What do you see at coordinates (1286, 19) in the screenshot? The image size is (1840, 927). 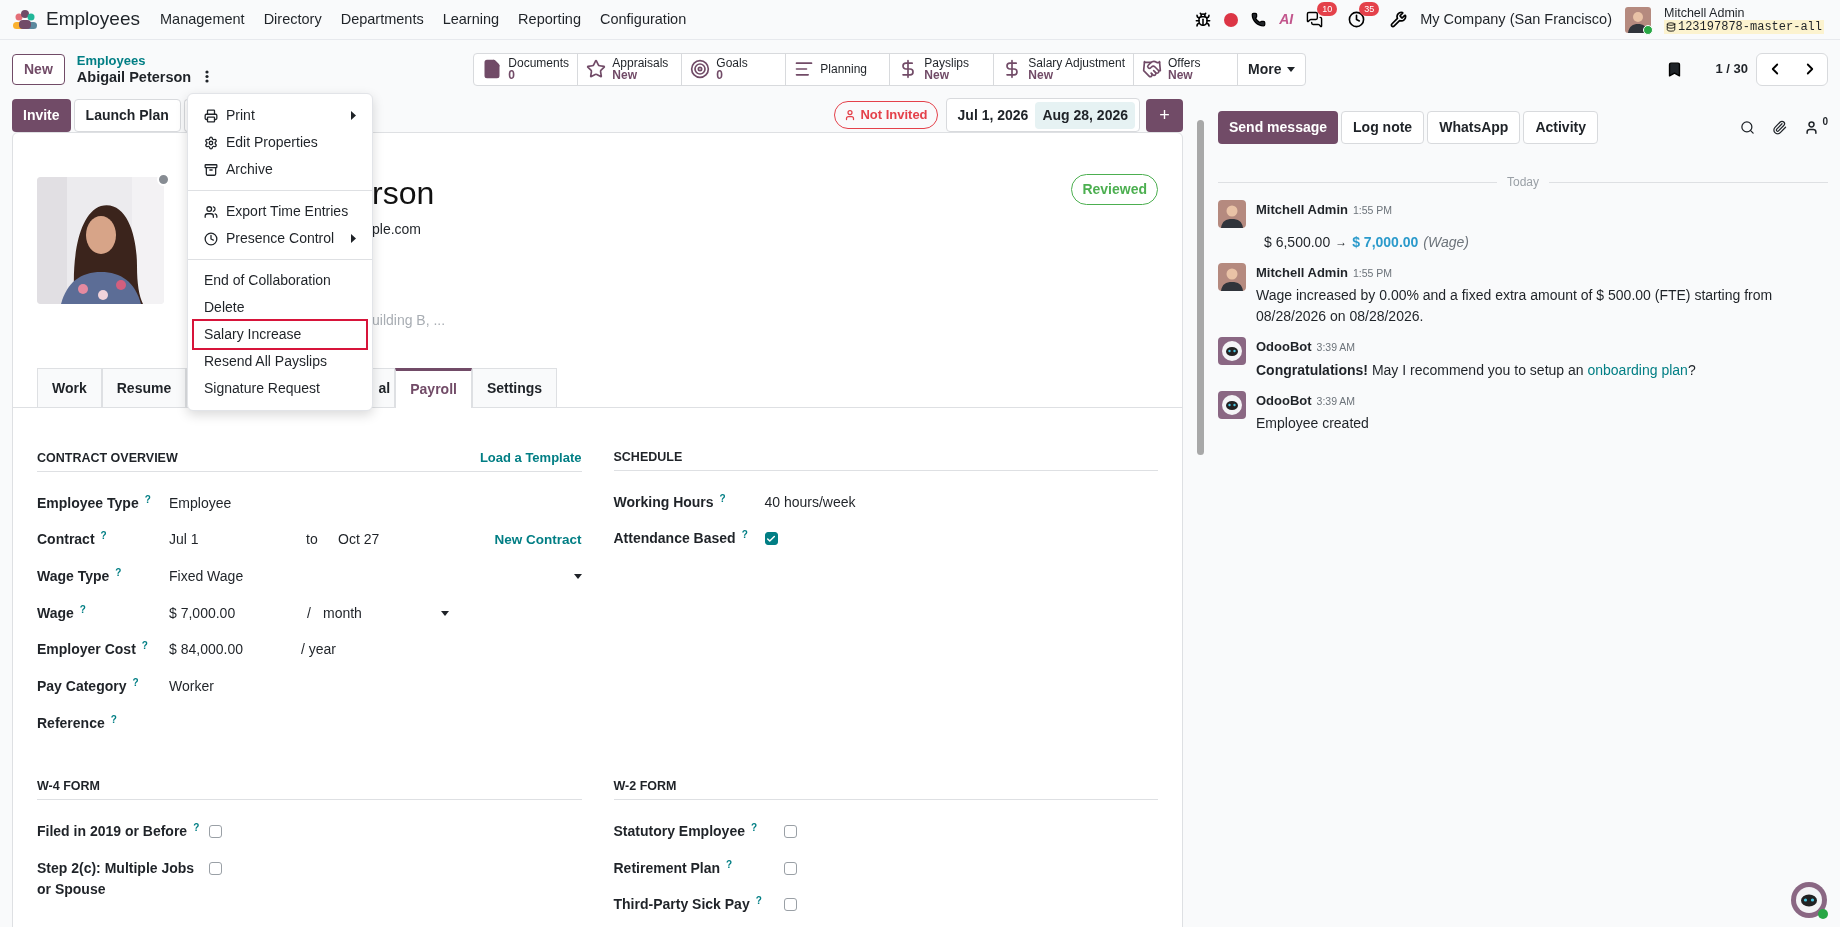 I see `ai-icon: AI` at bounding box center [1286, 19].